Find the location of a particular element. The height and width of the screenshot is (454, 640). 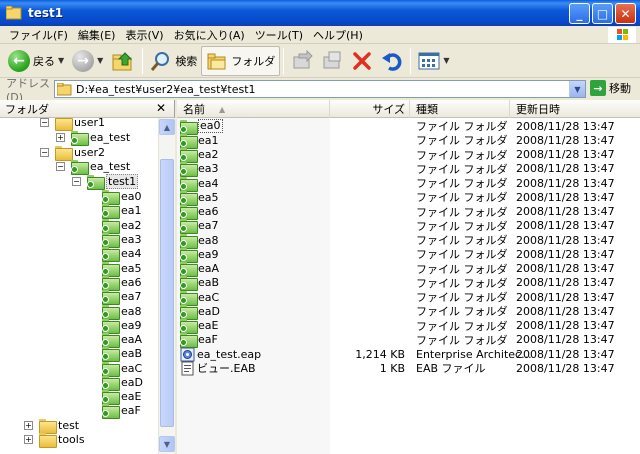

tree-item: − test1 is located at coordinates (105, 181).